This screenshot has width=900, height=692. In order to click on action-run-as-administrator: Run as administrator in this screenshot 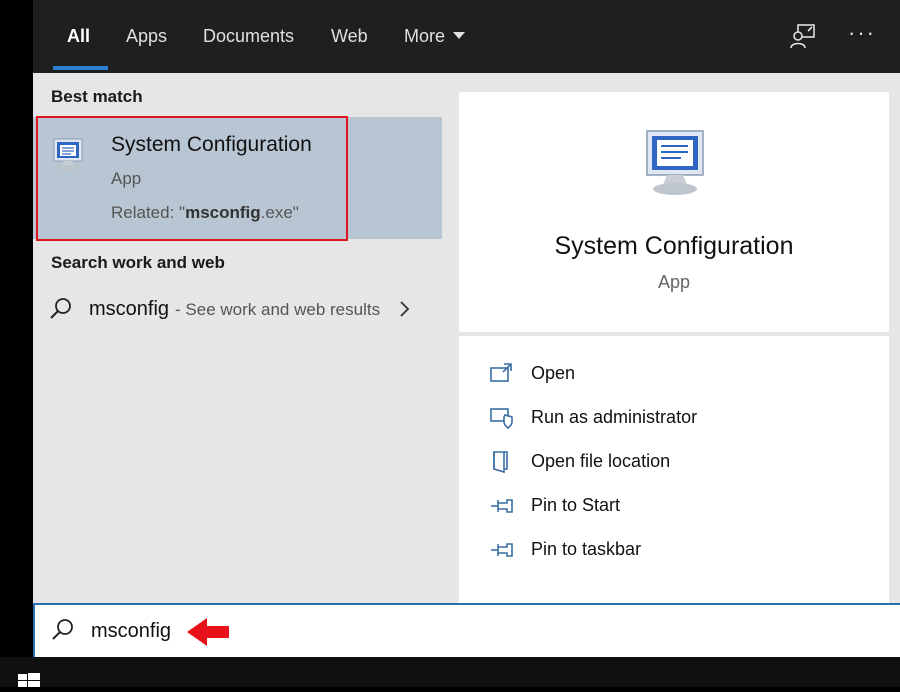, I will do `click(674, 419)`.